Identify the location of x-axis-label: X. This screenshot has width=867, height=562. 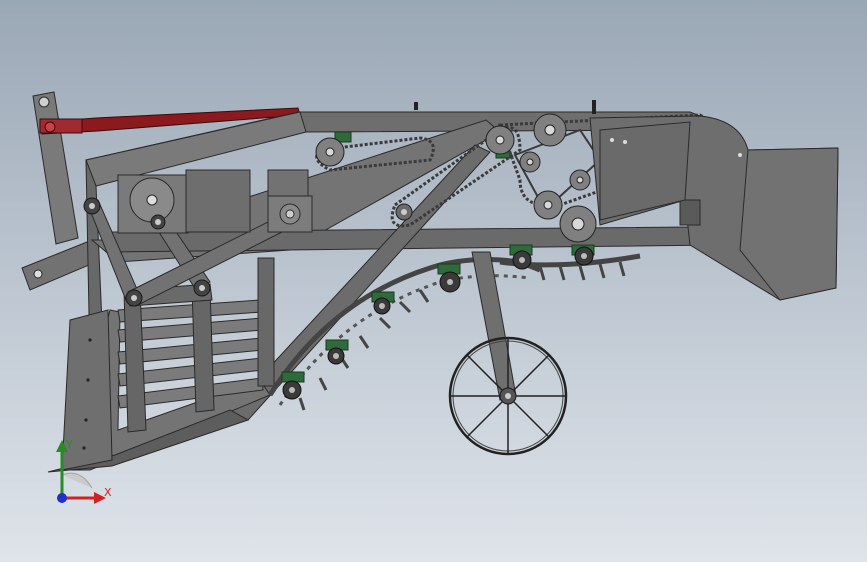
(108, 492).